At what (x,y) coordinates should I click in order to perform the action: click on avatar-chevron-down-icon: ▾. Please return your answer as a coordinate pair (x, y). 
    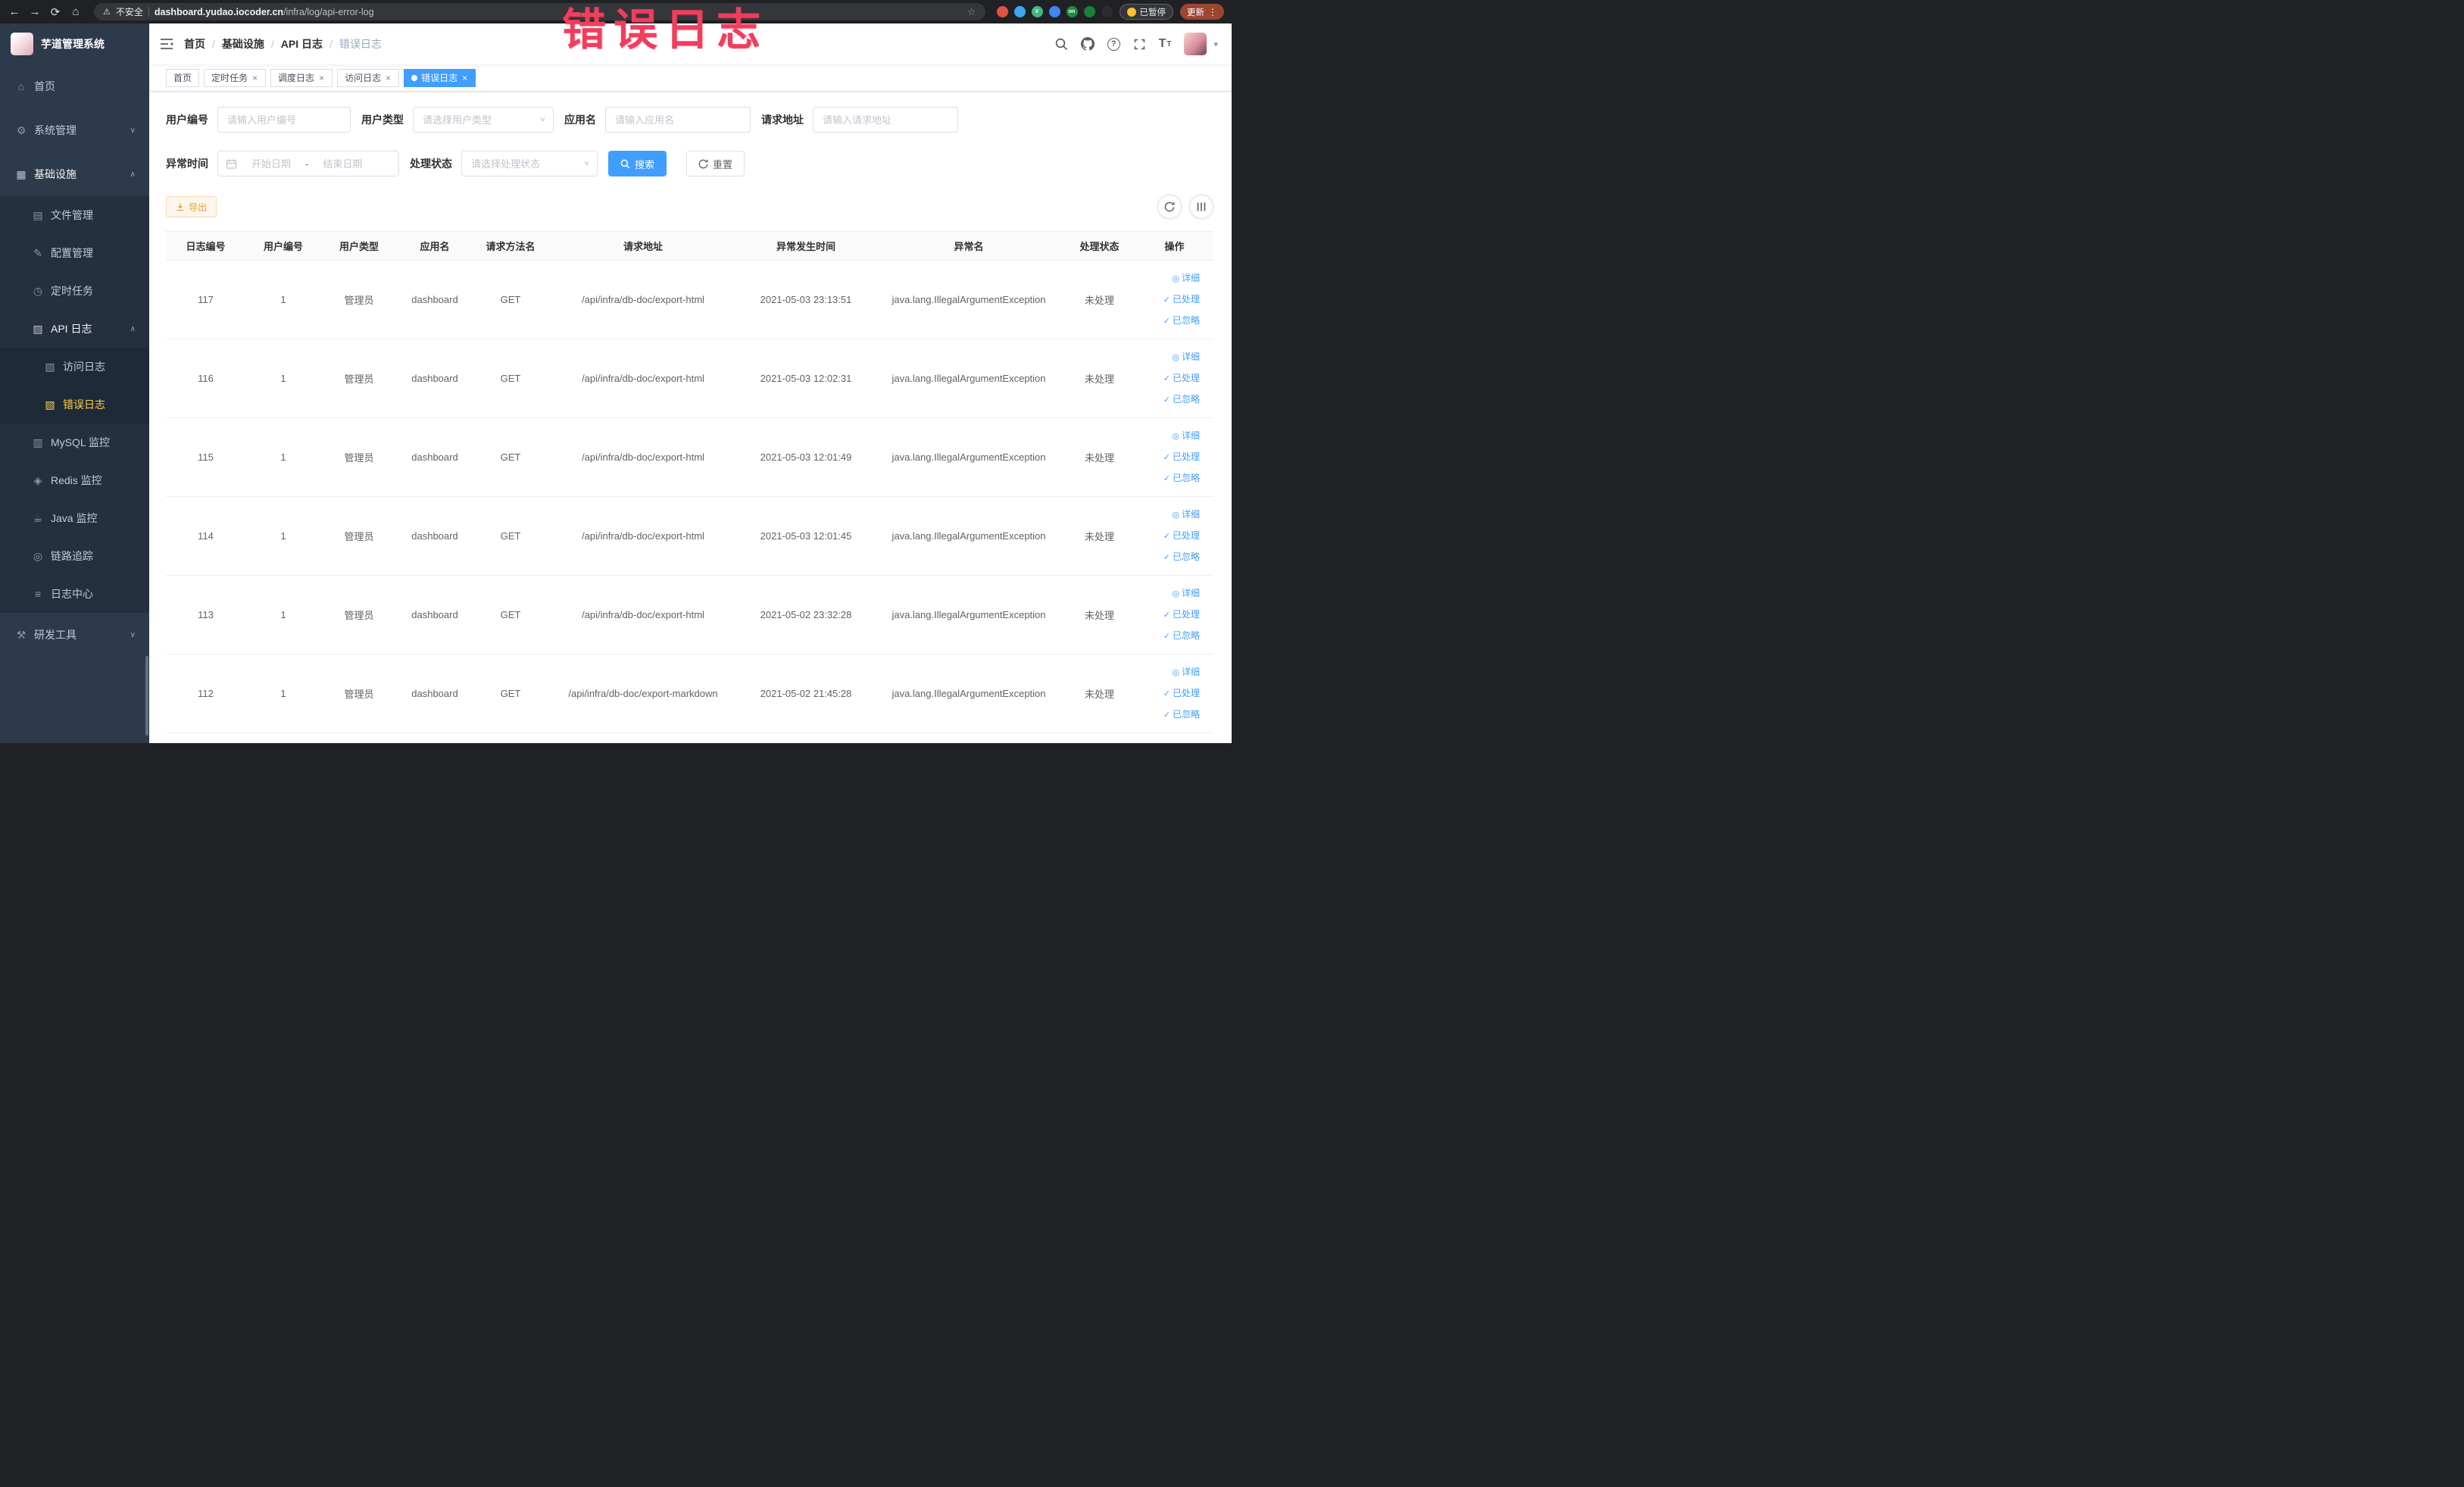
    Looking at the image, I should click on (1215, 44).